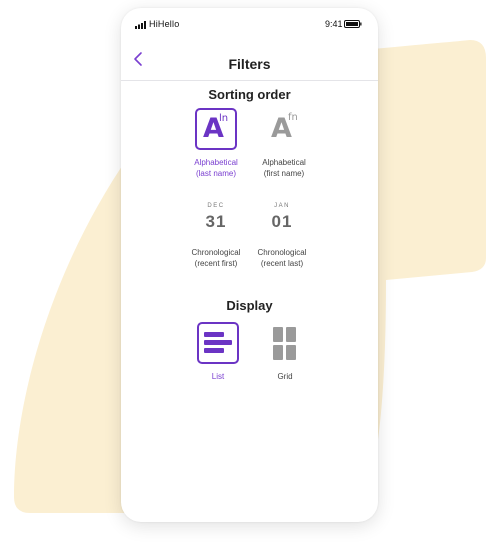 The height and width of the screenshot is (555, 500). I want to click on sort-alphabetical-first-name-option: A fn Alphabetical (first name), so click(284, 143).